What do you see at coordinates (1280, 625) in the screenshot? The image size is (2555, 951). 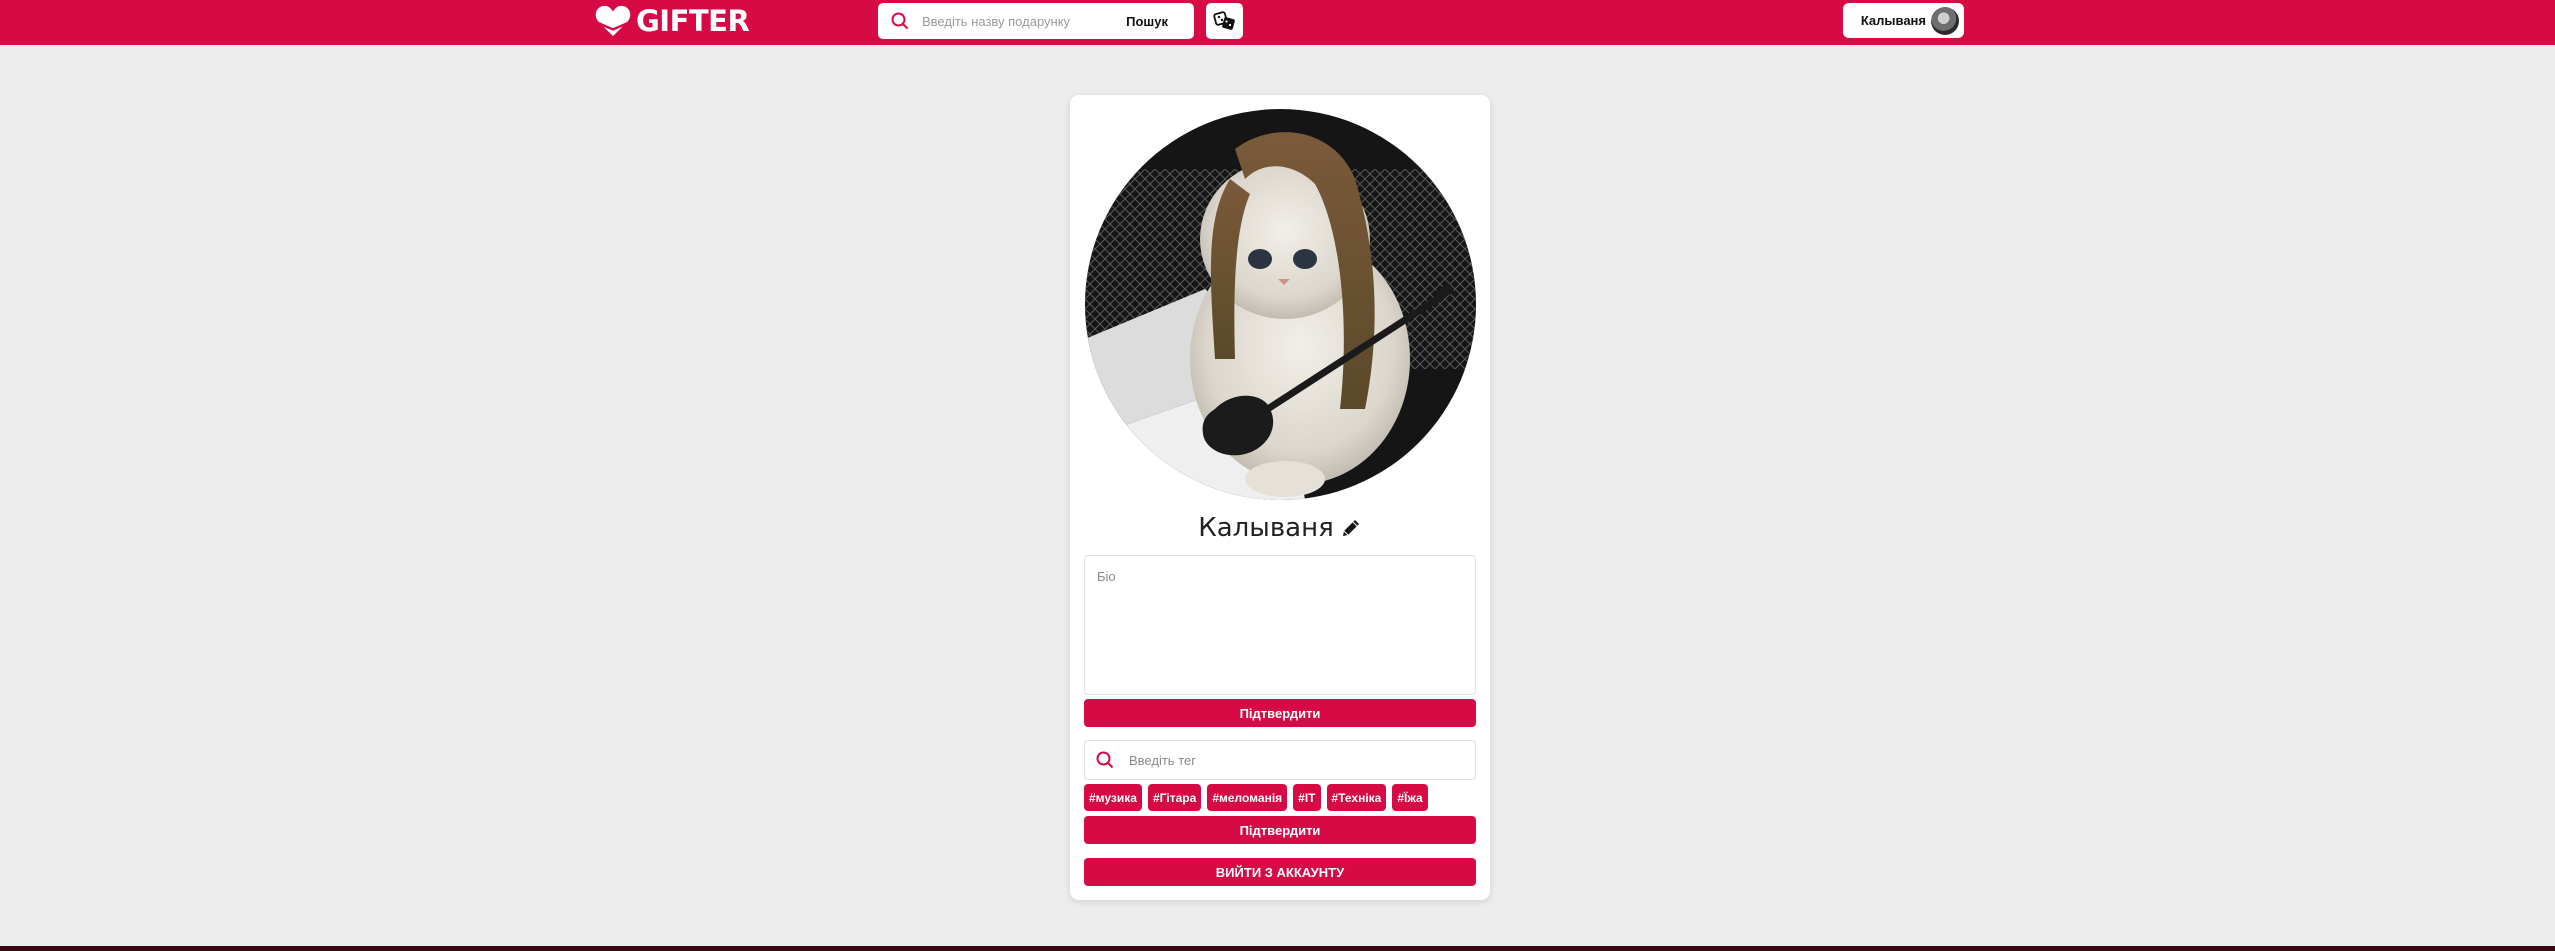 I see `bio-textarea: Біо` at bounding box center [1280, 625].